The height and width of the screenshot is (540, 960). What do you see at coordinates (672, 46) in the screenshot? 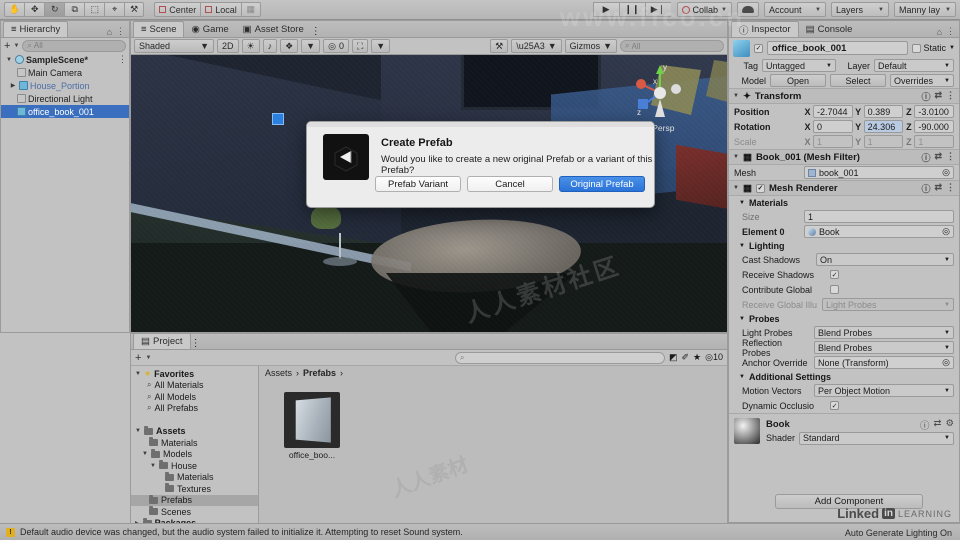
I see `scene-search-input: ⌕ All` at bounding box center [672, 46].